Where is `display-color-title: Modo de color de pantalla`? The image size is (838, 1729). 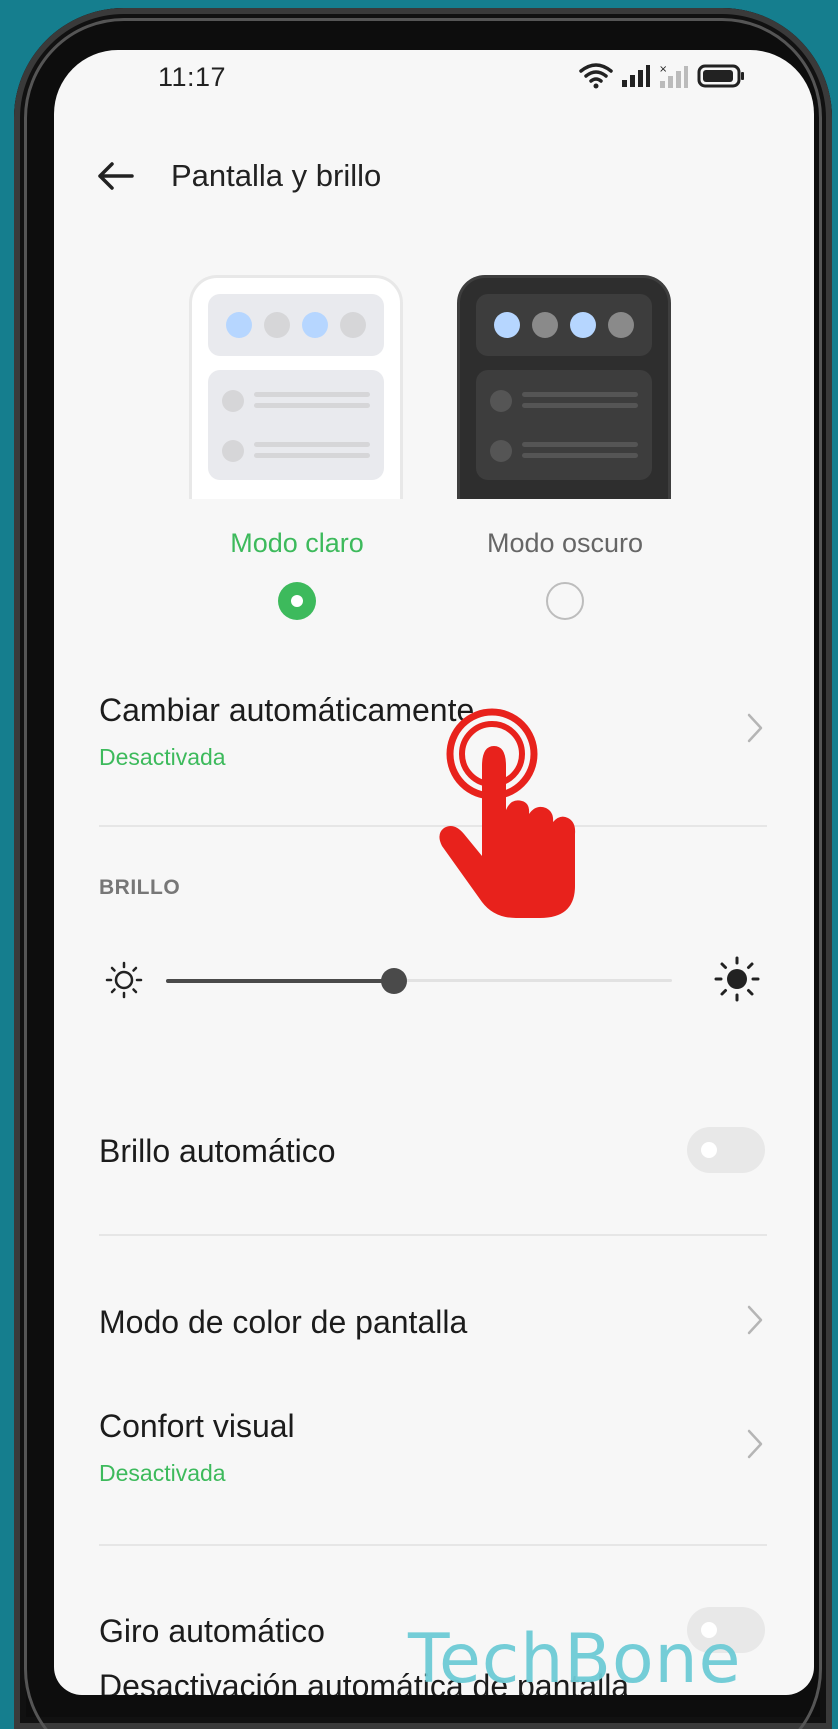 display-color-title: Modo de color de pantalla is located at coordinates (283, 1322).